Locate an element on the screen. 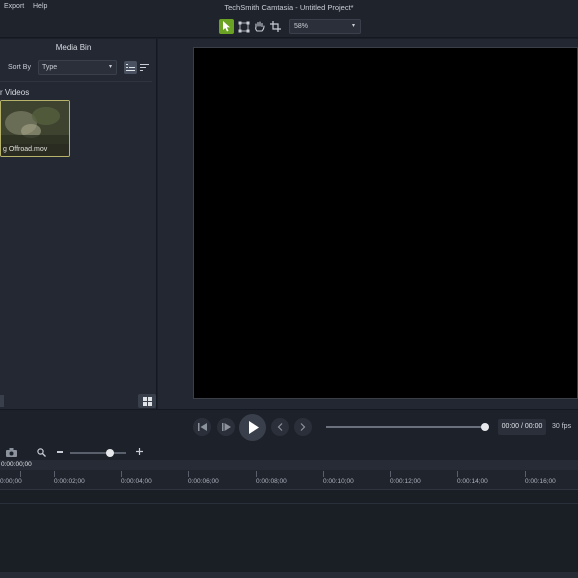  sort-value: Type is located at coordinates (50, 67).